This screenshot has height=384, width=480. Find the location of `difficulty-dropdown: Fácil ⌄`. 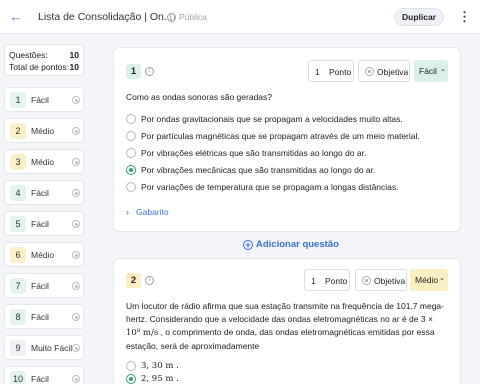

difficulty-dropdown: Fácil ⌄ is located at coordinates (431, 71).